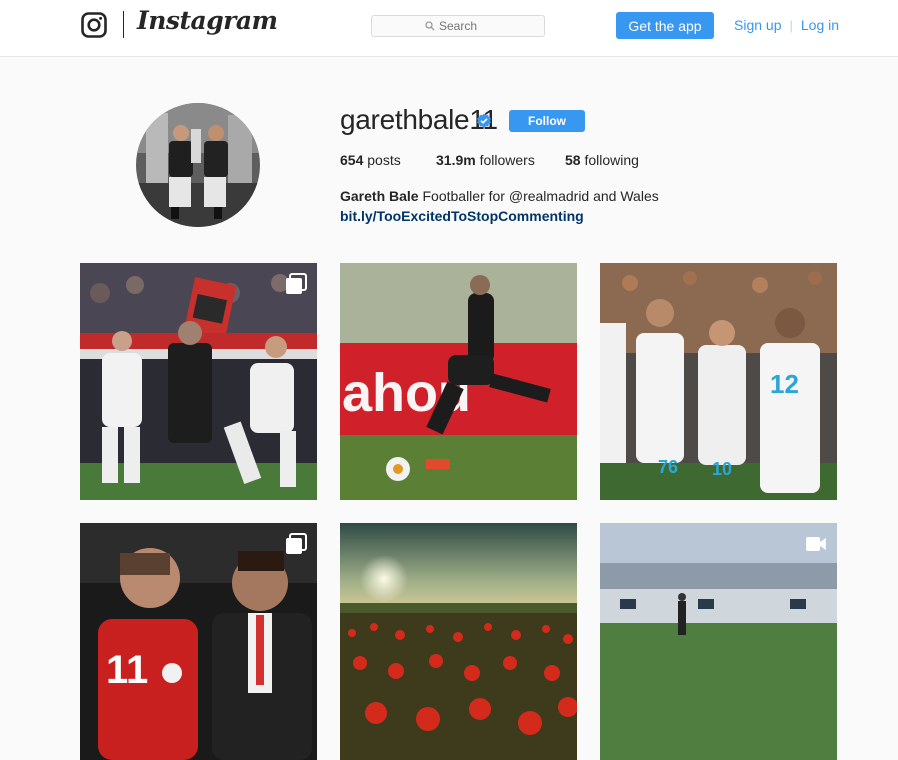  What do you see at coordinates (419, 119) in the screenshot?
I see `profile-username: garethbale11` at bounding box center [419, 119].